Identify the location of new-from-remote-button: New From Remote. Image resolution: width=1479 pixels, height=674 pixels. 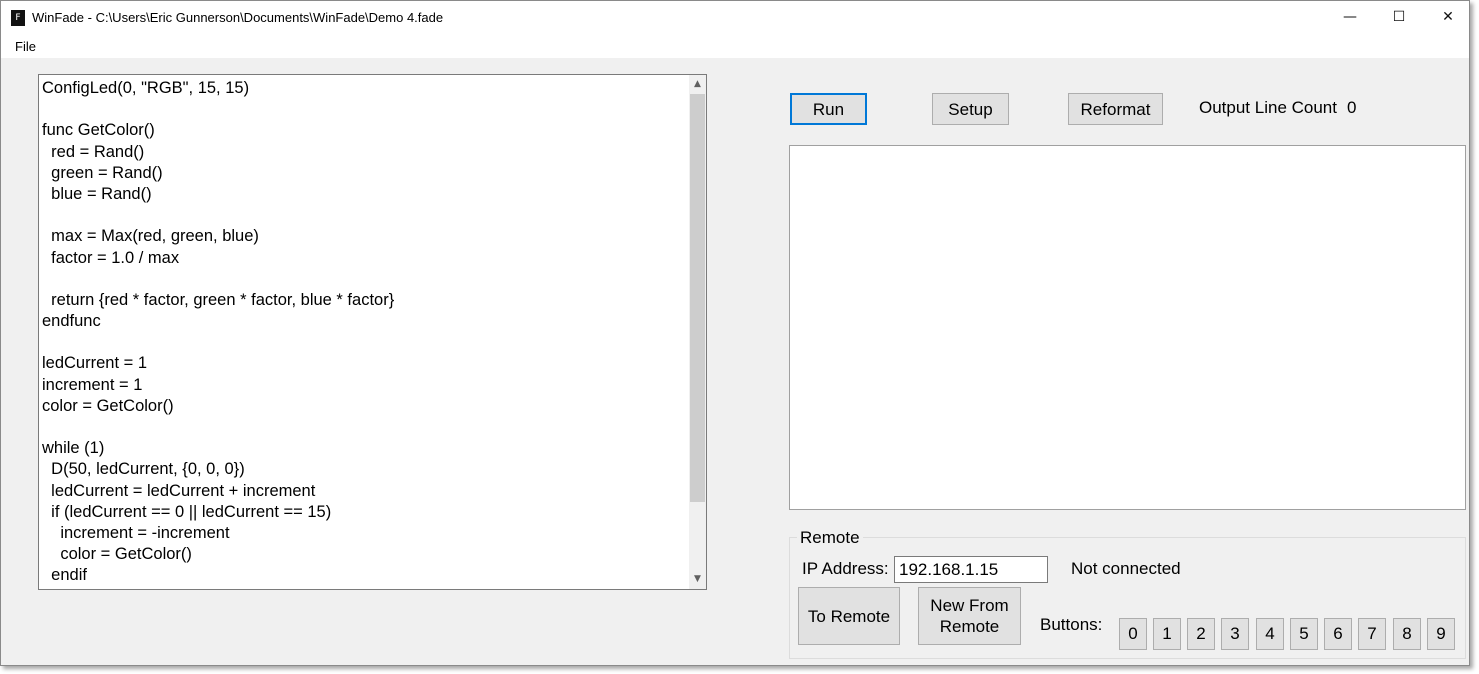
(969, 616).